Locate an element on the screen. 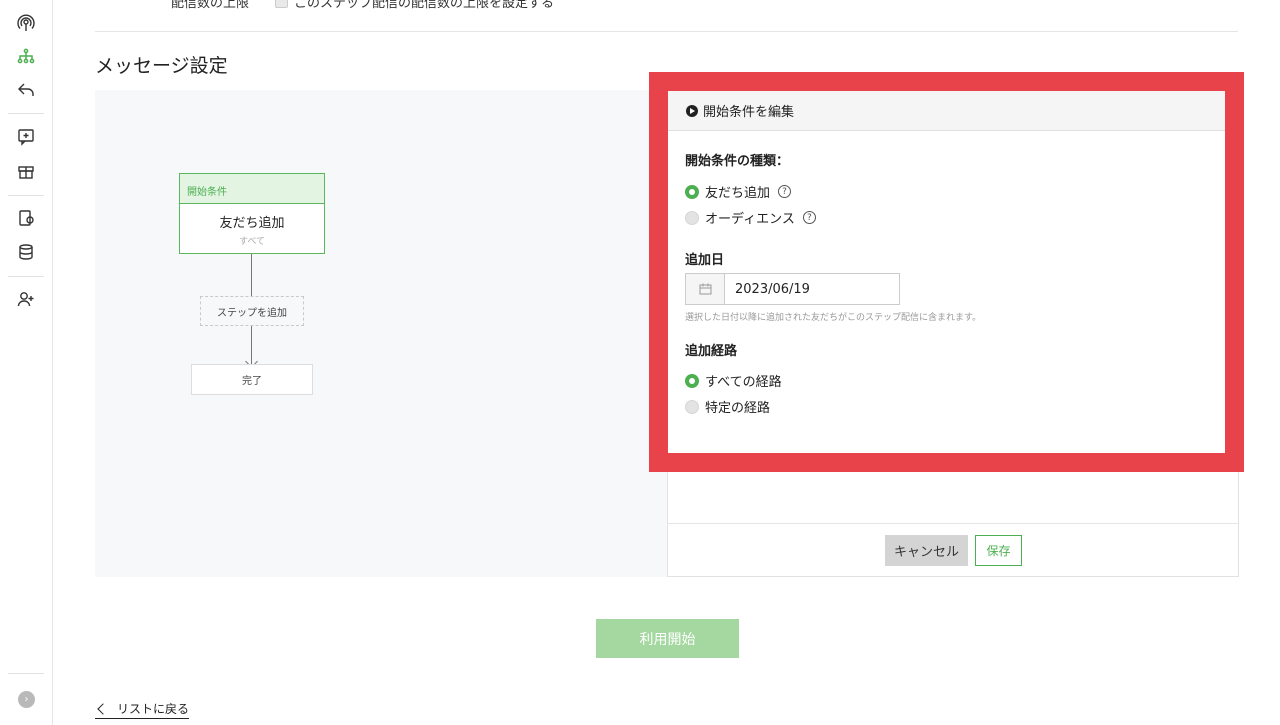 This screenshot has height=725, width=1280. radio-specific-route: 特定の経路 is located at coordinates (727, 406).